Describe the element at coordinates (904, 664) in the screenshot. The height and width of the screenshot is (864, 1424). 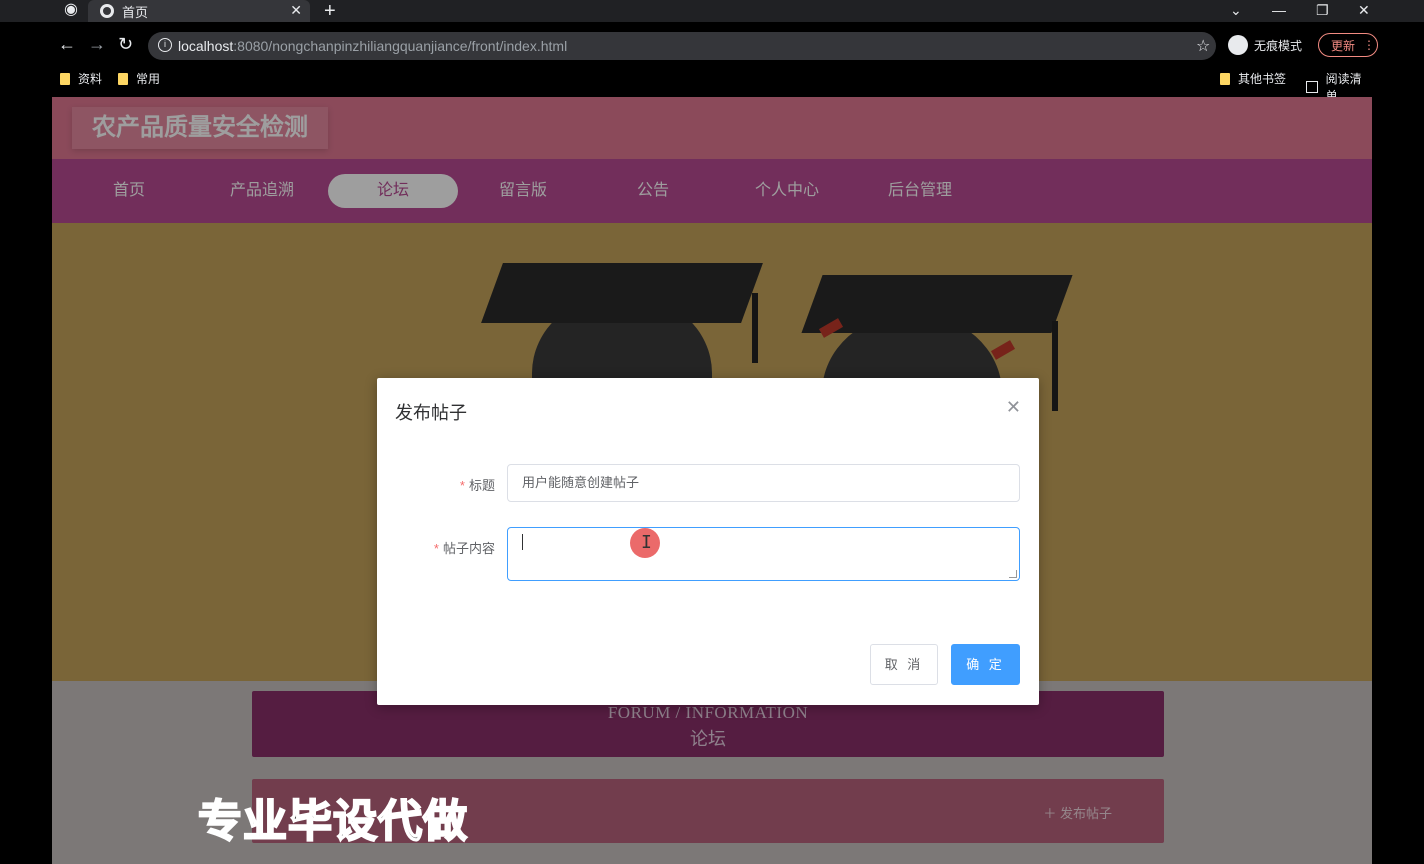
I see `cancel-button: 取 消` at that location.